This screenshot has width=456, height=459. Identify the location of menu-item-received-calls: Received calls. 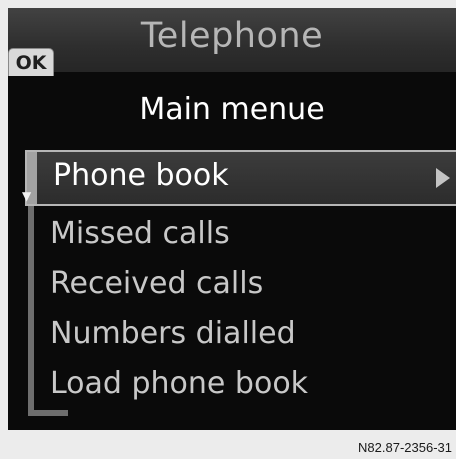
(156, 283).